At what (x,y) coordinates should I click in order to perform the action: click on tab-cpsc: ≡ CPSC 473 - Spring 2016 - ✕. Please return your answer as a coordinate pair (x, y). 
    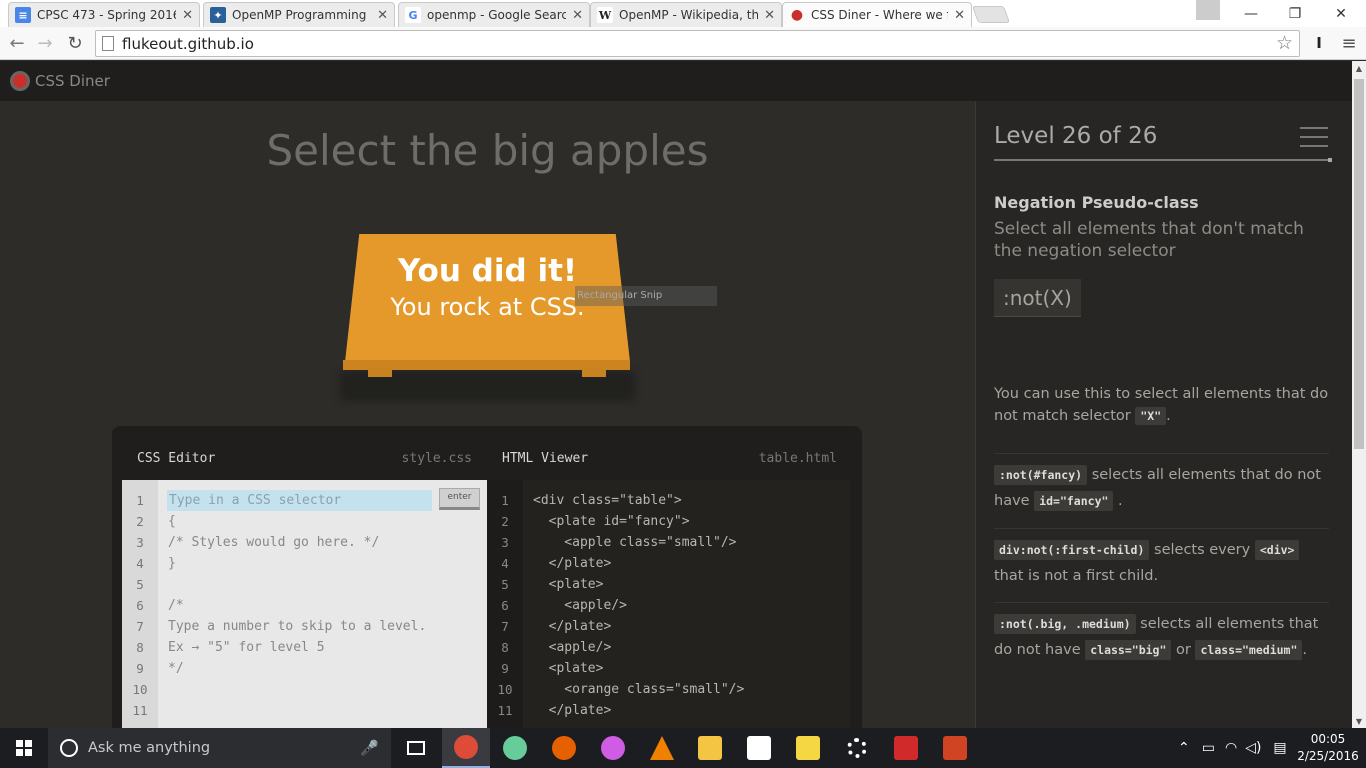
    Looking at the image, I should click on (104, 14).